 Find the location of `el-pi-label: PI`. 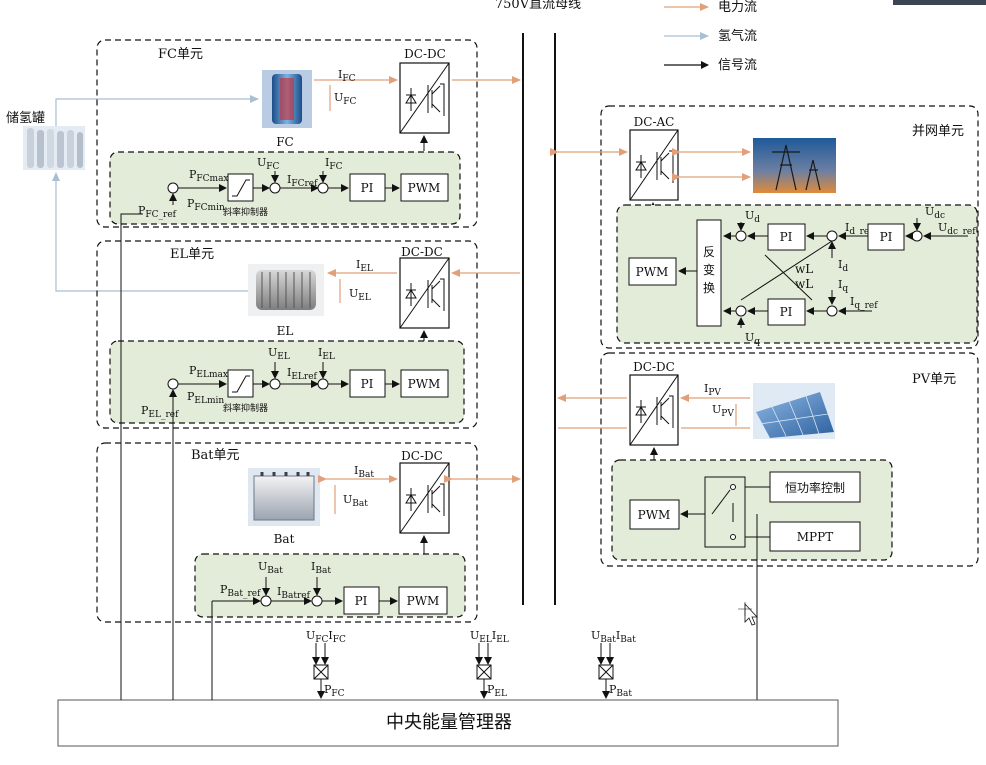

el-pi-label: PI is located at coordinates (367, 384).